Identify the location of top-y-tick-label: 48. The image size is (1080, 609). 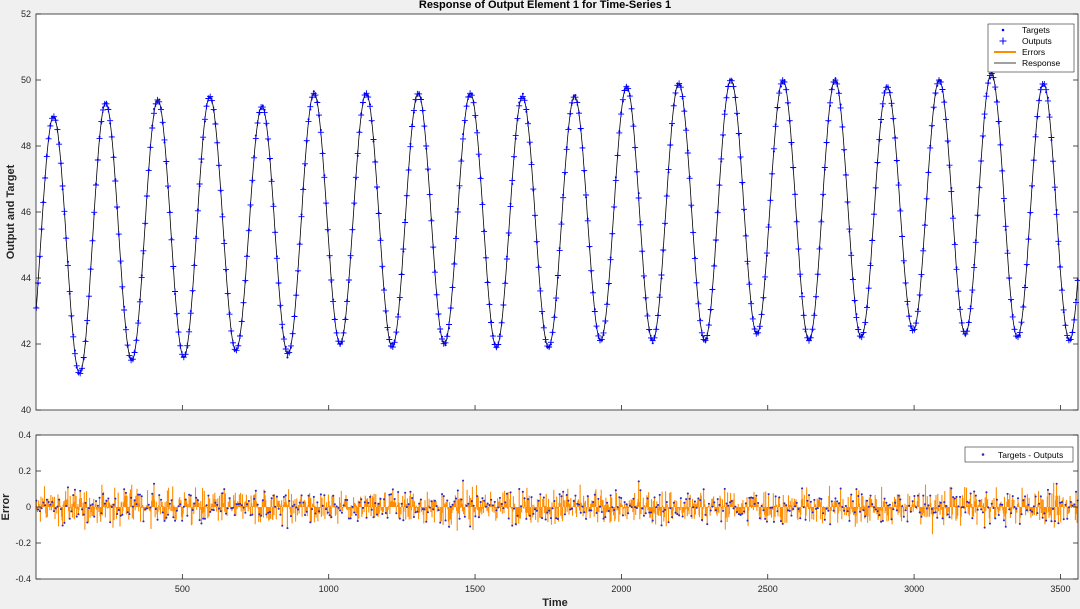
(26, 146).